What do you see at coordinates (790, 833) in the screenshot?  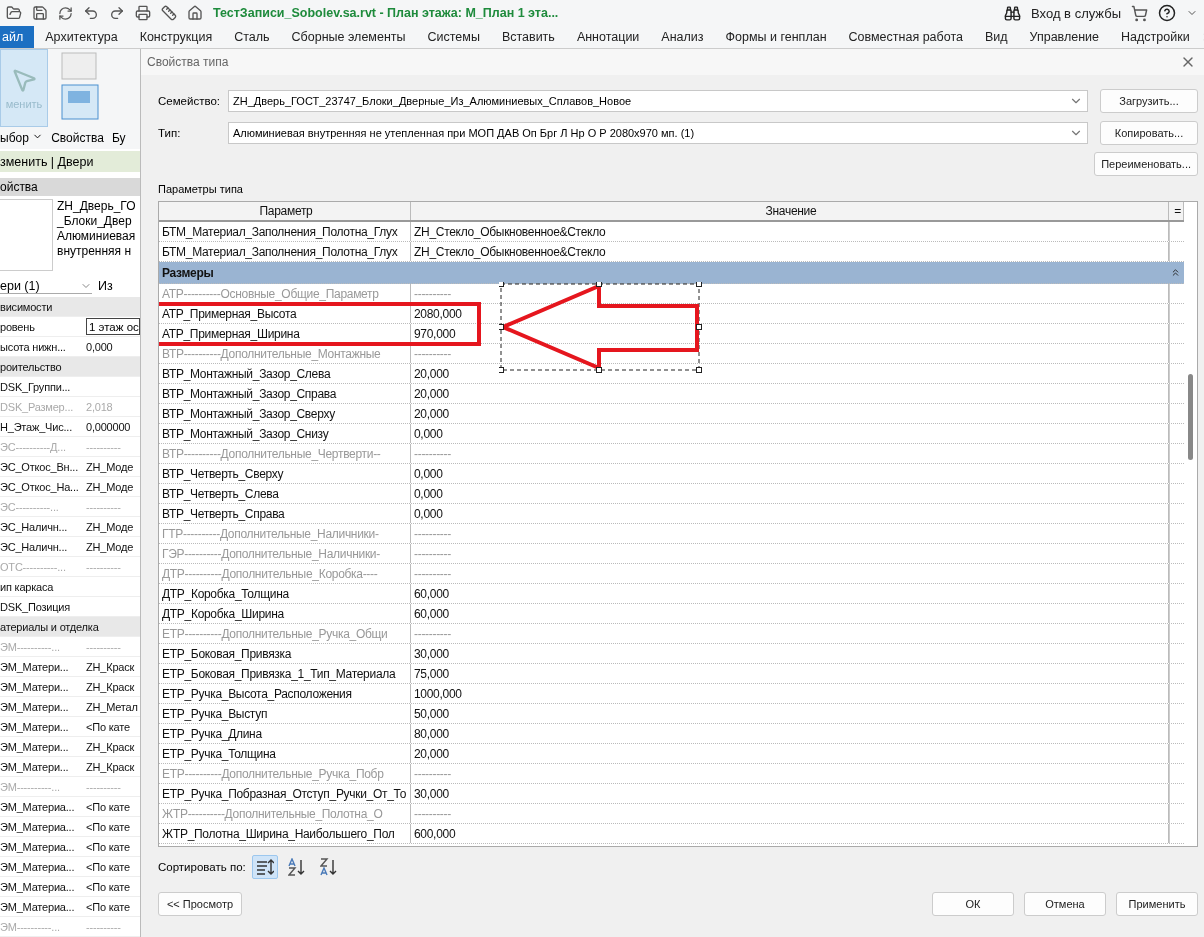 I see `parameter-value: 600,000` at bounding box center [790, 833].